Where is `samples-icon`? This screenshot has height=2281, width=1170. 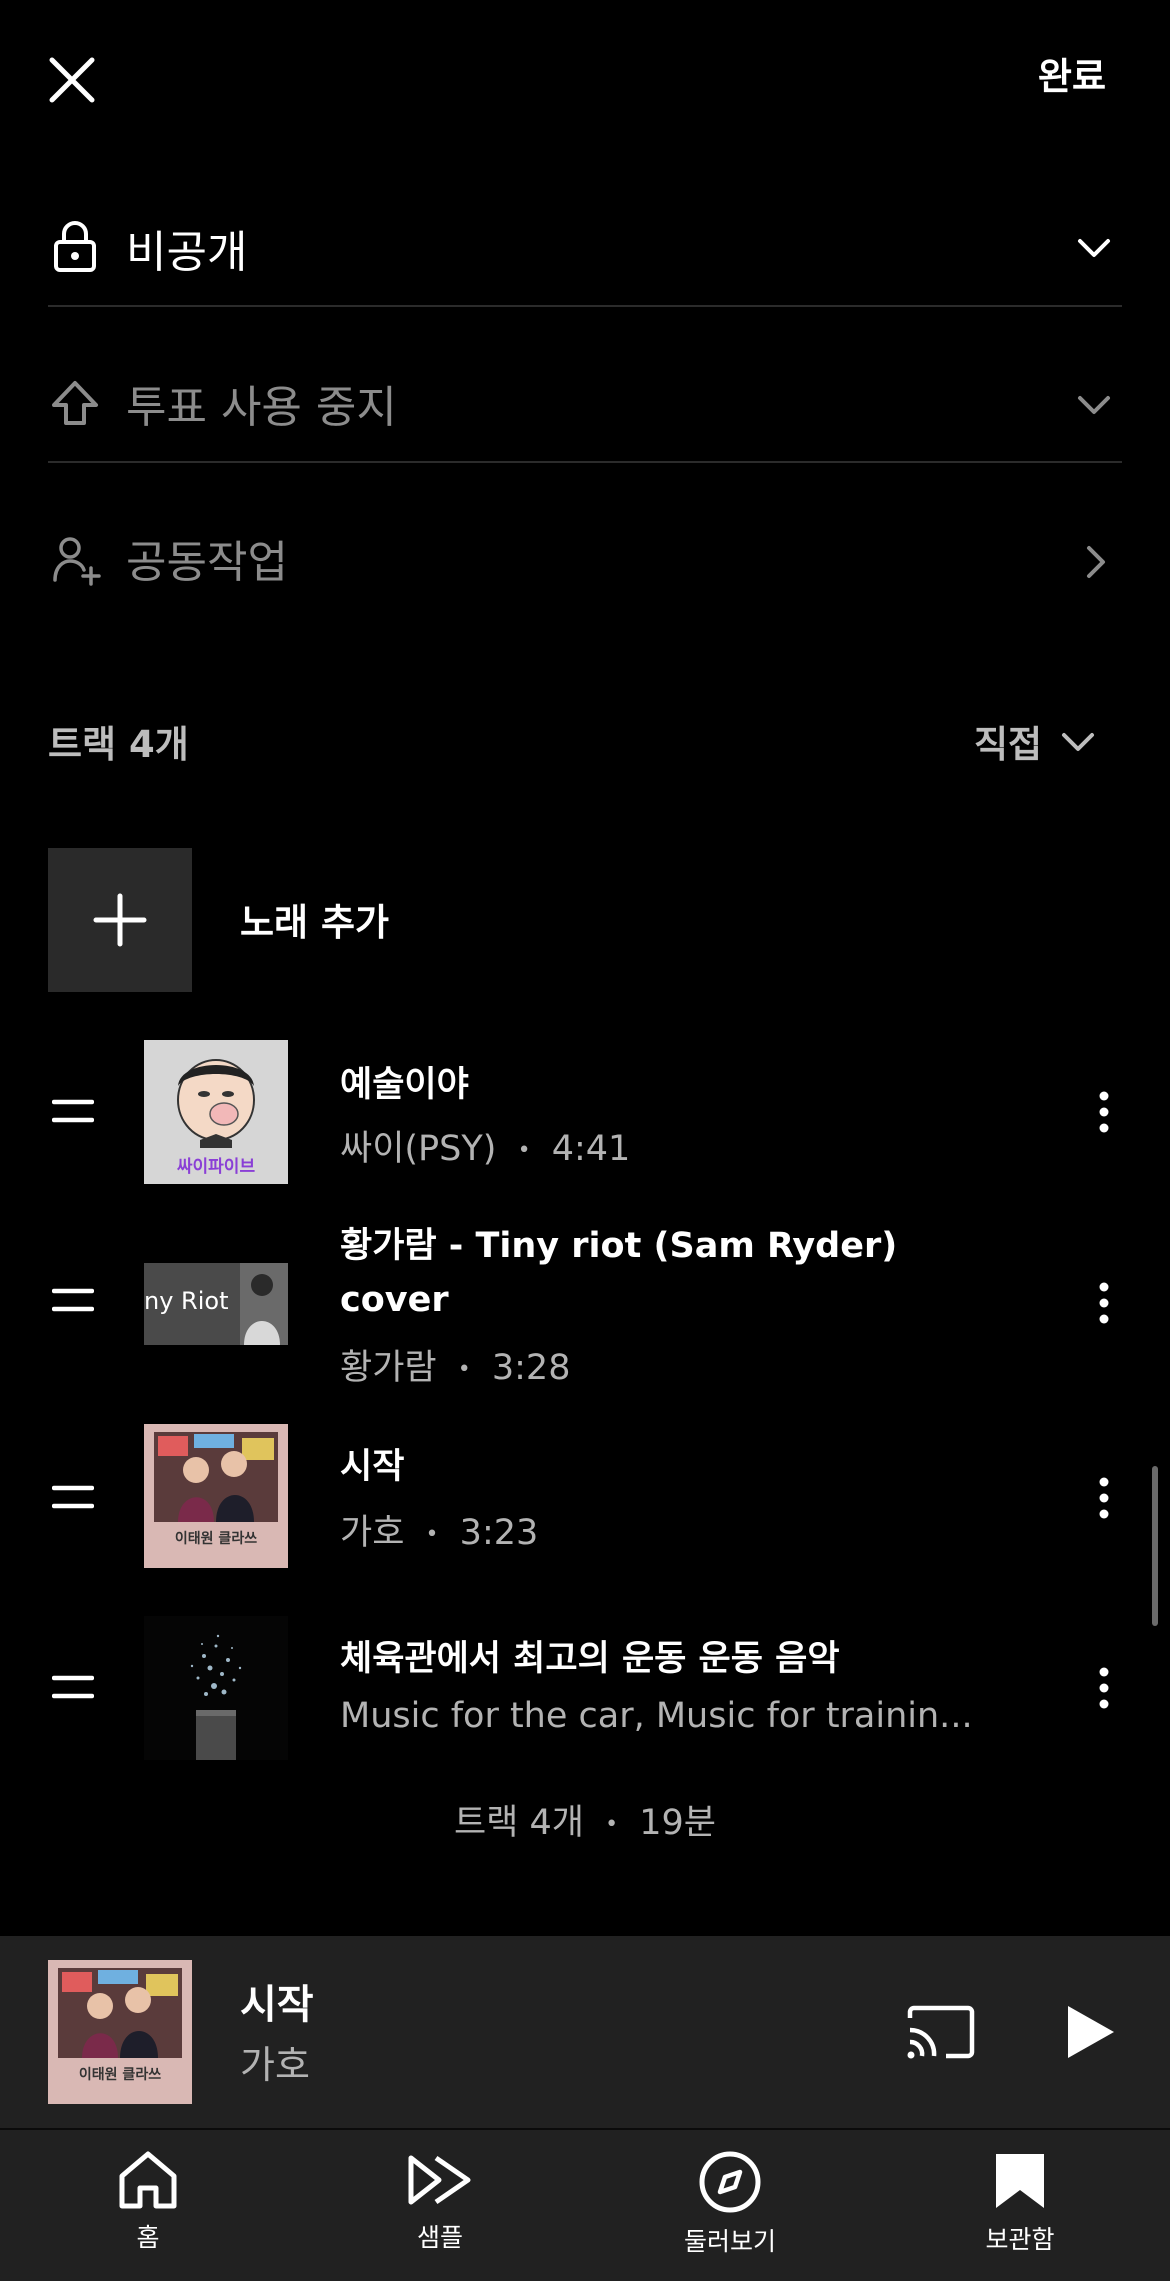
samples-icon is located at coordinates (440, 2180).